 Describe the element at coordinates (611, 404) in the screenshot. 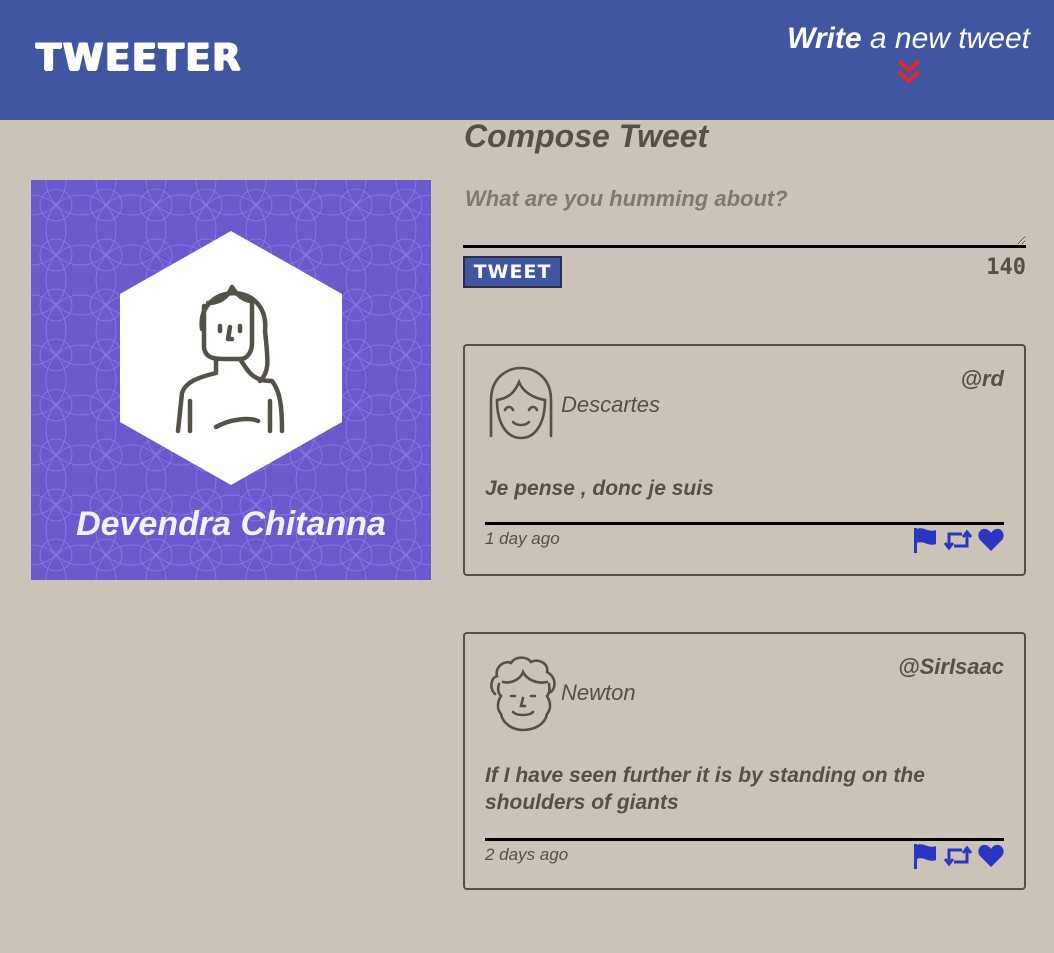

I see `tweet-display-name: Descartes` at that location.